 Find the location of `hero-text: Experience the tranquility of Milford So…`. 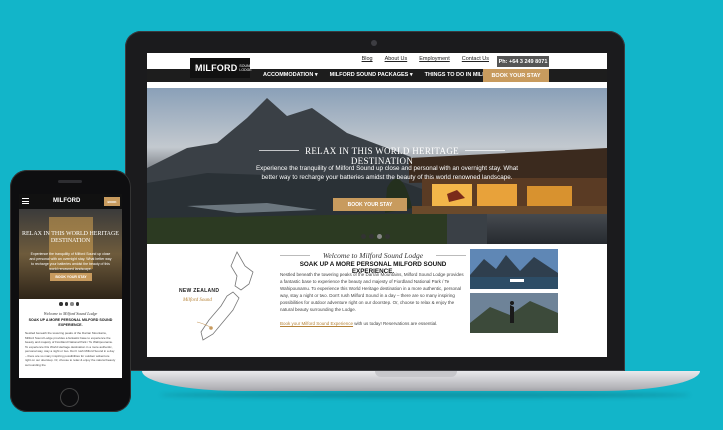

hero-text: Experience the tranquility of Milford So… is located at coordinates (387, 173).